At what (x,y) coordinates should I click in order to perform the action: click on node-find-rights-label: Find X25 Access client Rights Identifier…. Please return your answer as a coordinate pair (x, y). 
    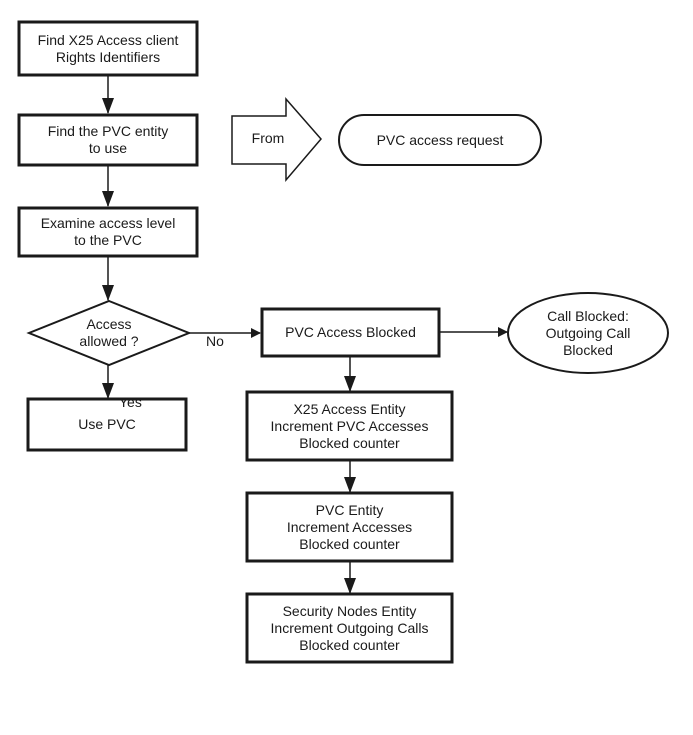
    Looking at the image, I should click on (108, 48).